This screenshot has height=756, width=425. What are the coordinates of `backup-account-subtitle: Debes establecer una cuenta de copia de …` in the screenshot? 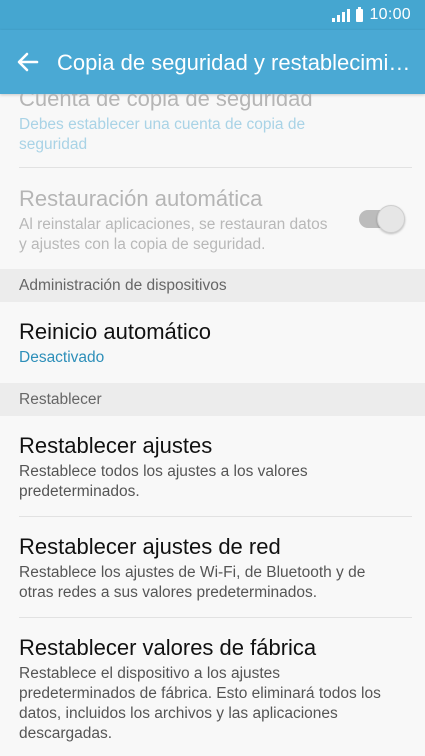 It's located at (162, 134).